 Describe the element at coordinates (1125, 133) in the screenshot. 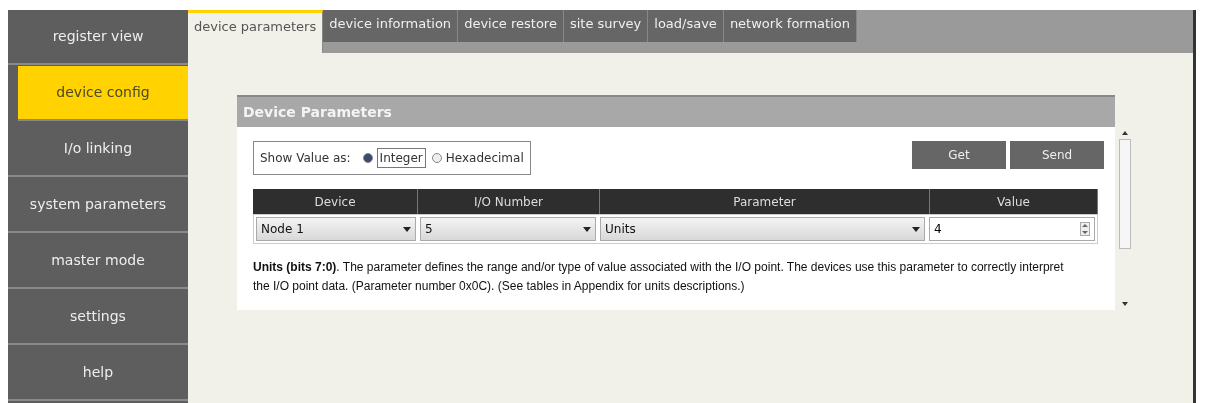

I see `scroll-up-icon` at that location.